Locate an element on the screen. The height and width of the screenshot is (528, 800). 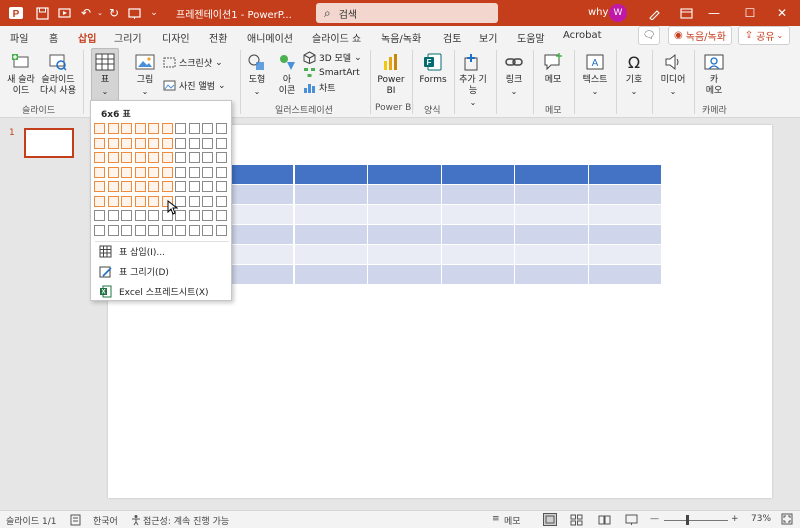
notes-icon: ≡ is located at coordinates (496, 519).